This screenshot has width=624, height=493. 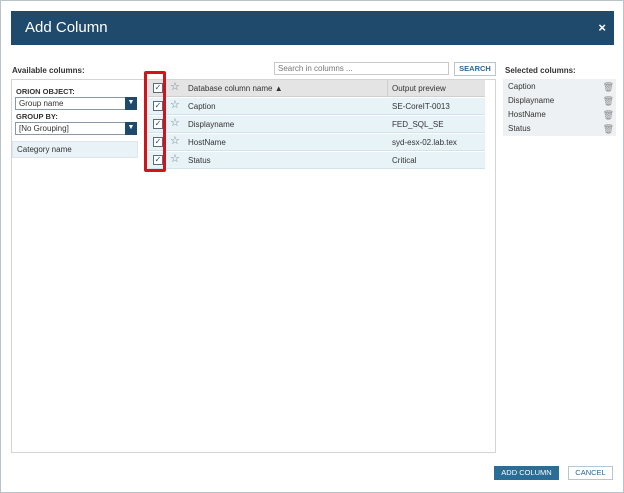 What do you see at coordinates (526, 473) in the screenshot?
I see `add-column-button: ADD COLUMN` at bounding box center [526, 473].